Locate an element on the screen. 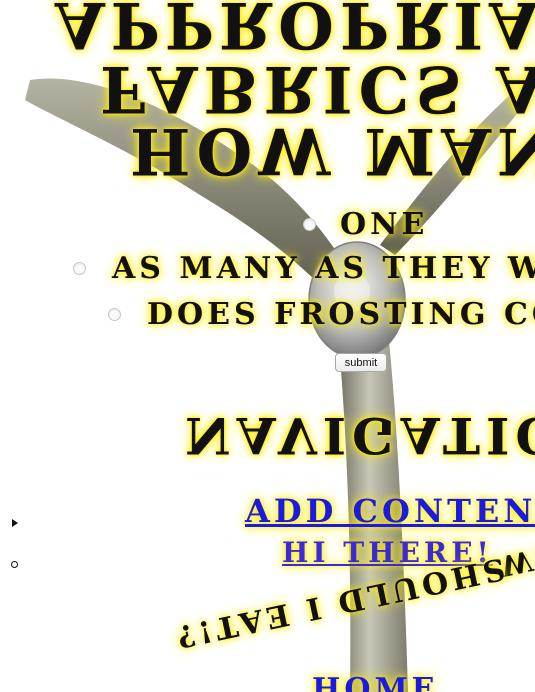 The image size is (535, 692). poll-option-label: as many as they want is located at coordinates (323, 268).